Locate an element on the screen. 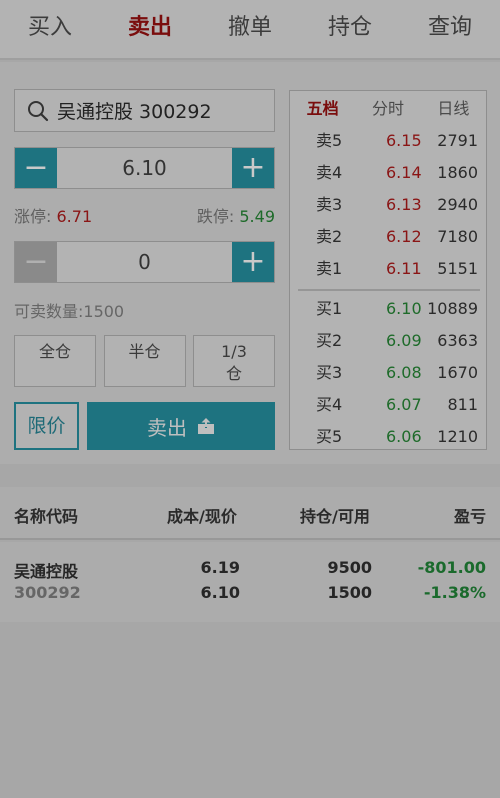  col-position-available: 持仓/可用 is located at coordinates (335, 516).